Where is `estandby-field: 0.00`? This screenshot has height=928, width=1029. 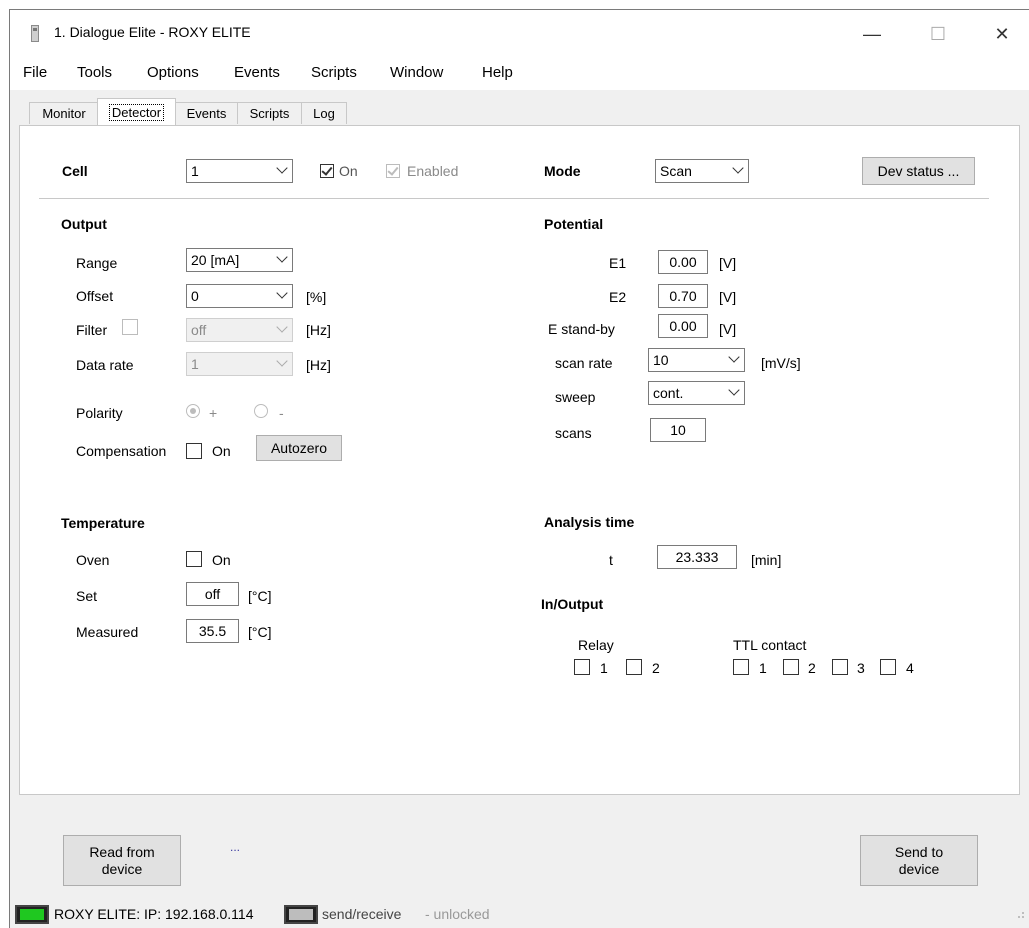 estandby-field: 0.00 is located at coordinates (683, 326).